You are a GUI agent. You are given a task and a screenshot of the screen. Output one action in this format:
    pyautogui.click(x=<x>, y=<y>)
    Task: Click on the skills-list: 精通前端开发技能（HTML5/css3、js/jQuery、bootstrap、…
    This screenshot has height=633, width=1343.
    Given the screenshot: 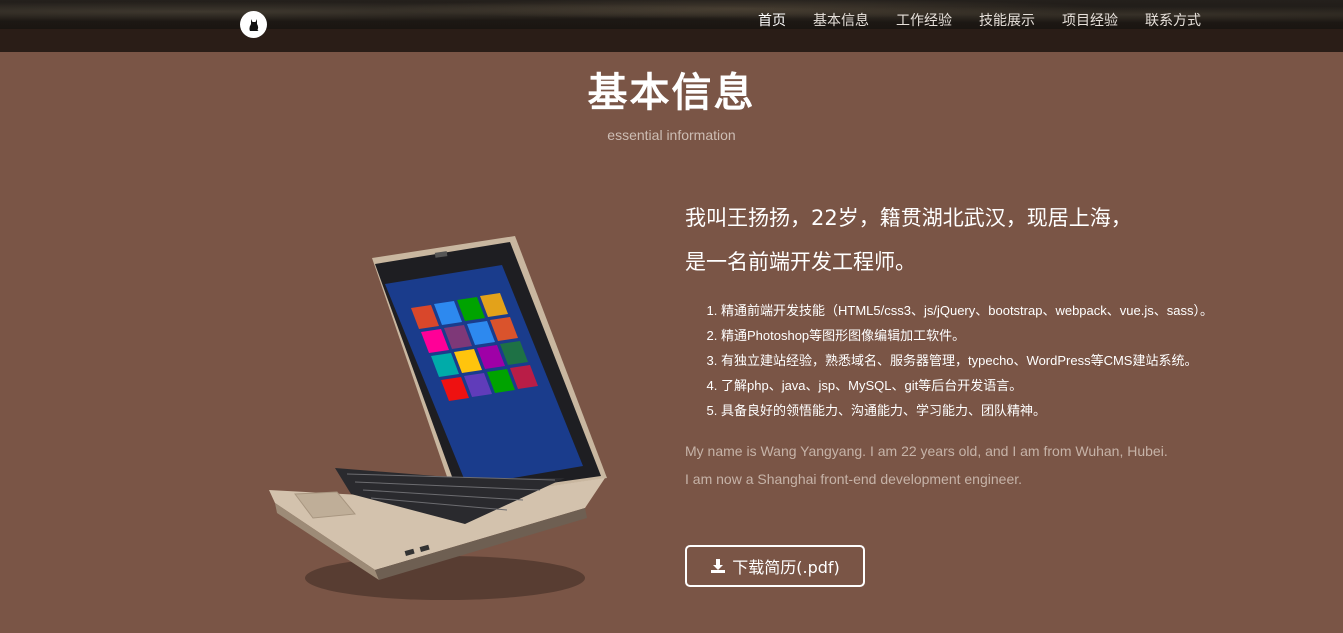 What is the action you would take?
    pyautogui.click(x=965, y=360)
    